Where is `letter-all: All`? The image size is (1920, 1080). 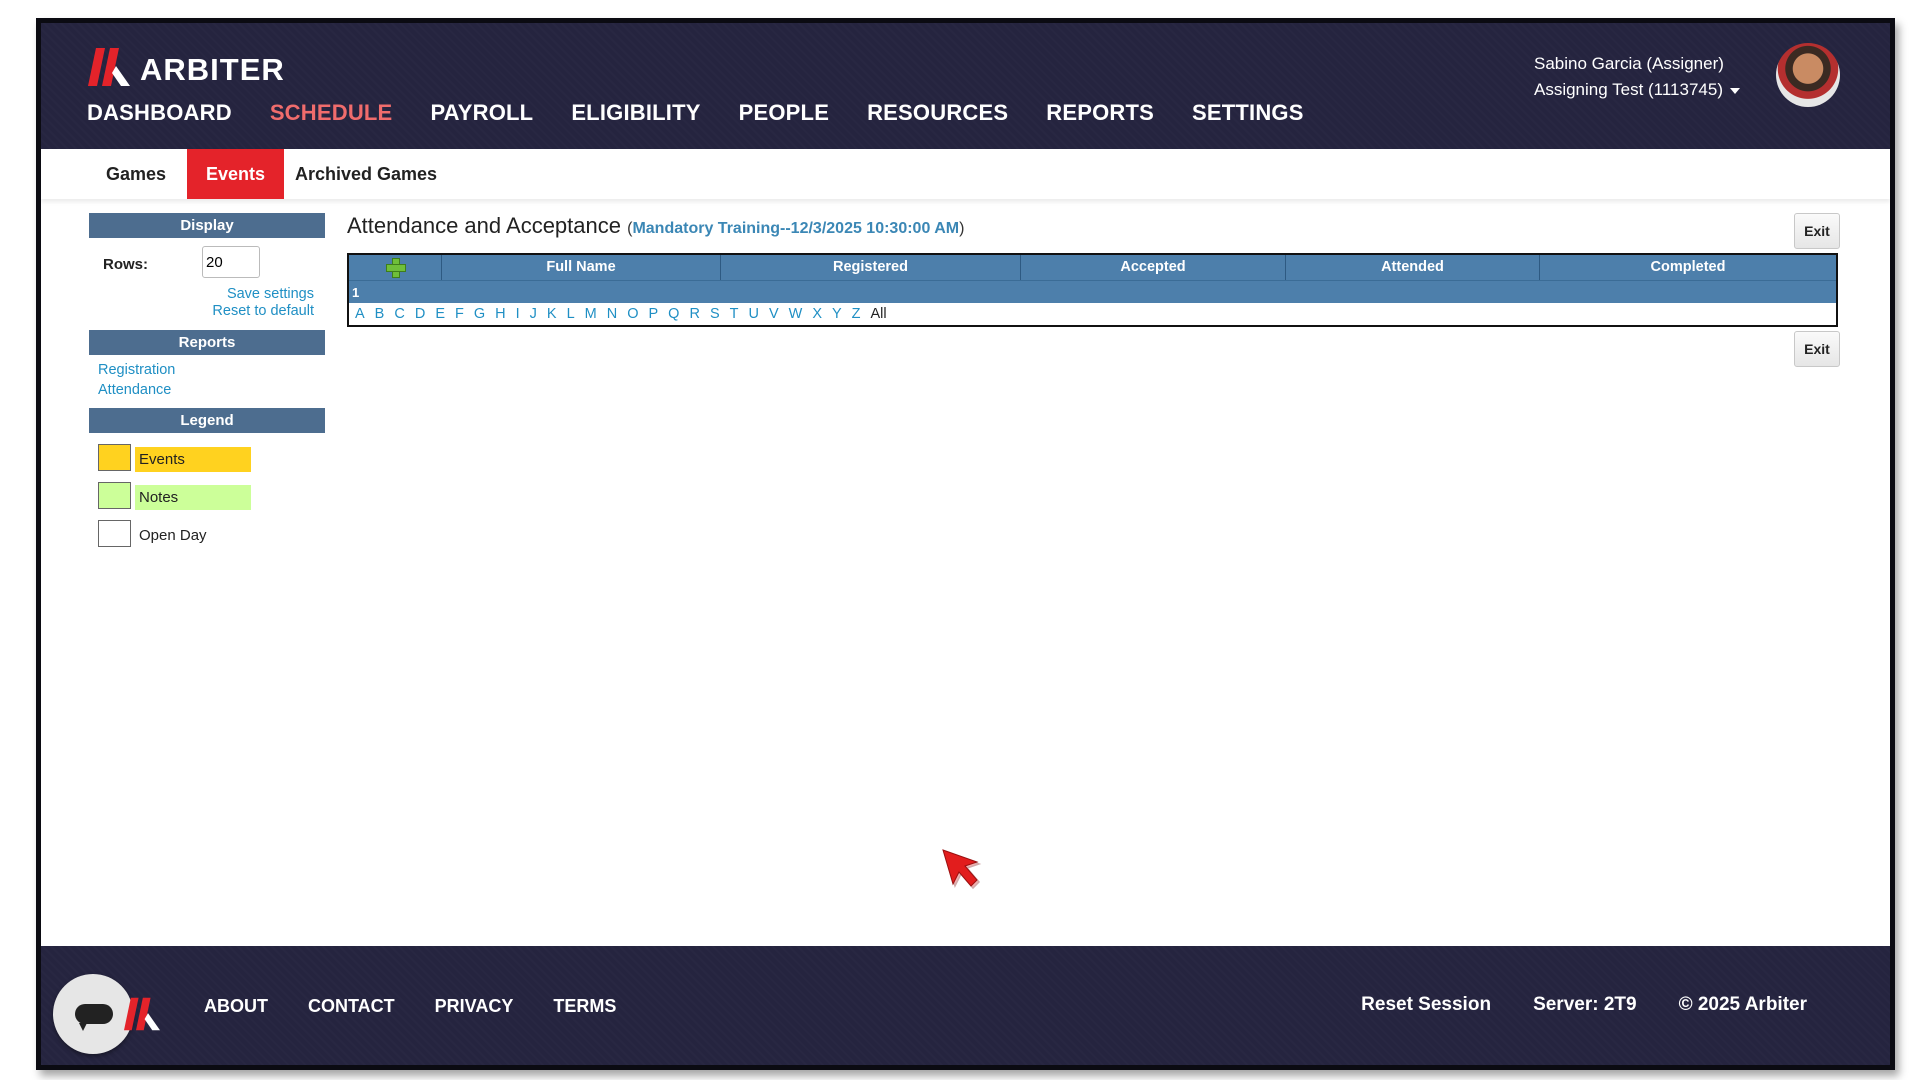
letter-all: All is located at coordinates (879, 314).